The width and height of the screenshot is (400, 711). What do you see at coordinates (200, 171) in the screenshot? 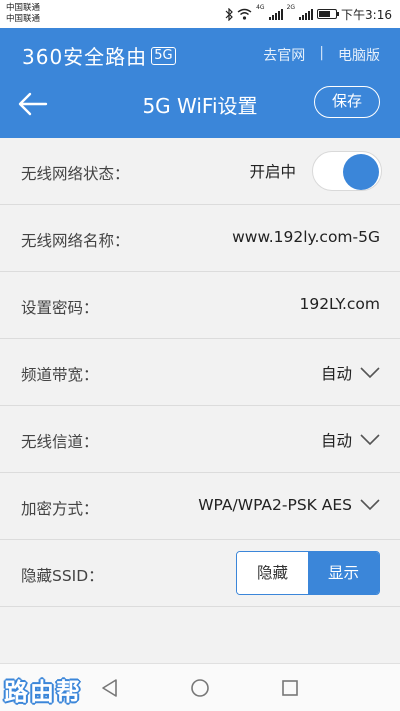
I see `wifi-status-row: 无线网络状态： 开启中` at bounding box center [200, 171].